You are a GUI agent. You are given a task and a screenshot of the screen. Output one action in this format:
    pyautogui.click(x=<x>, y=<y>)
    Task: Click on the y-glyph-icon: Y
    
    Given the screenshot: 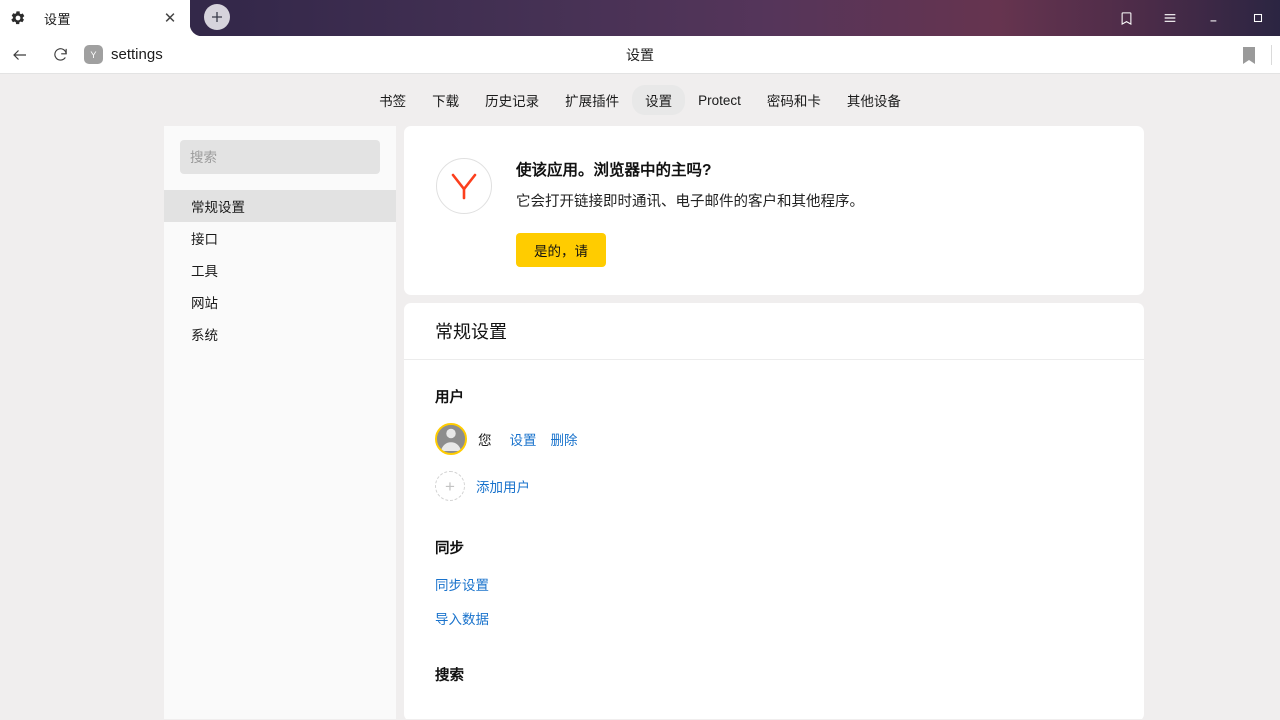 What is the action you would take?
    pyautogui.click(x=93, y=55)
    